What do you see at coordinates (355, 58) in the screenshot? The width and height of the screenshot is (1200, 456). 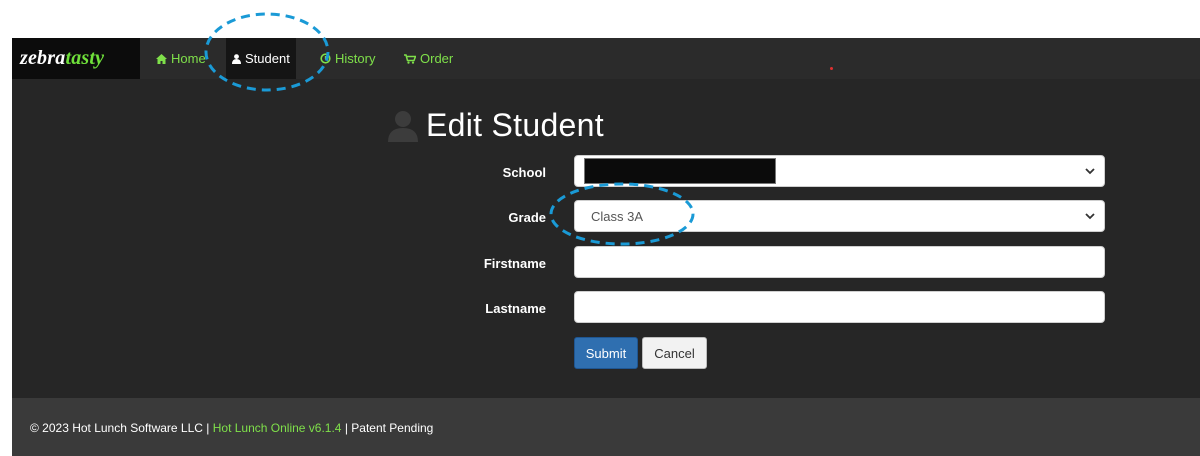 I see `nav-history-label: History` at bounding box center [355, 58].